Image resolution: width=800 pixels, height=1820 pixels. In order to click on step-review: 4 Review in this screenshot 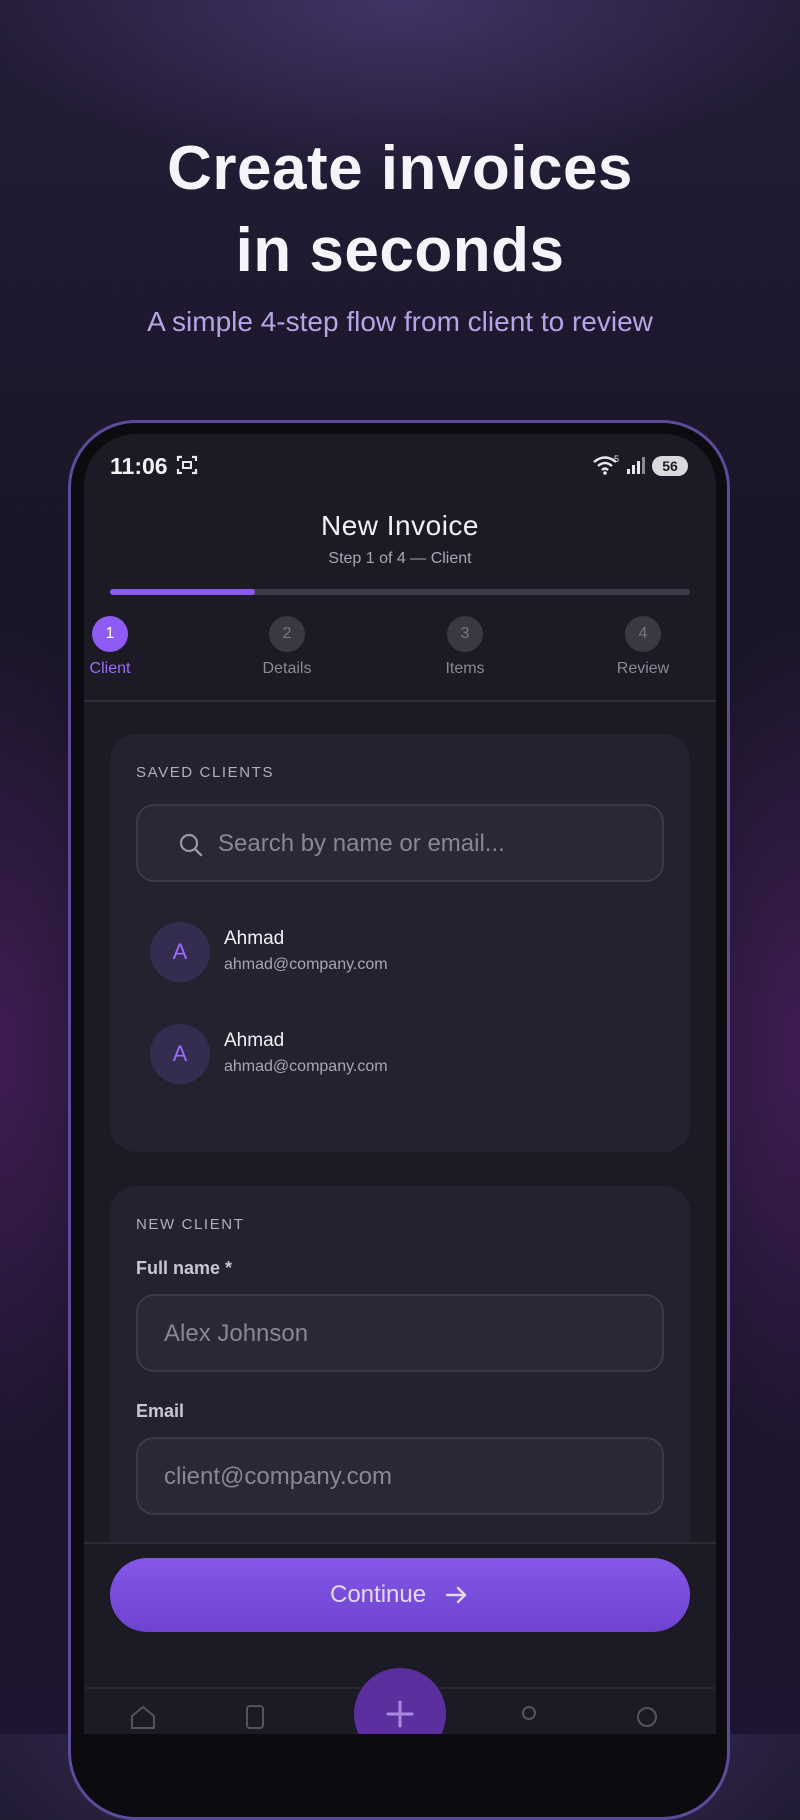, I will do `click(643, 647)`.